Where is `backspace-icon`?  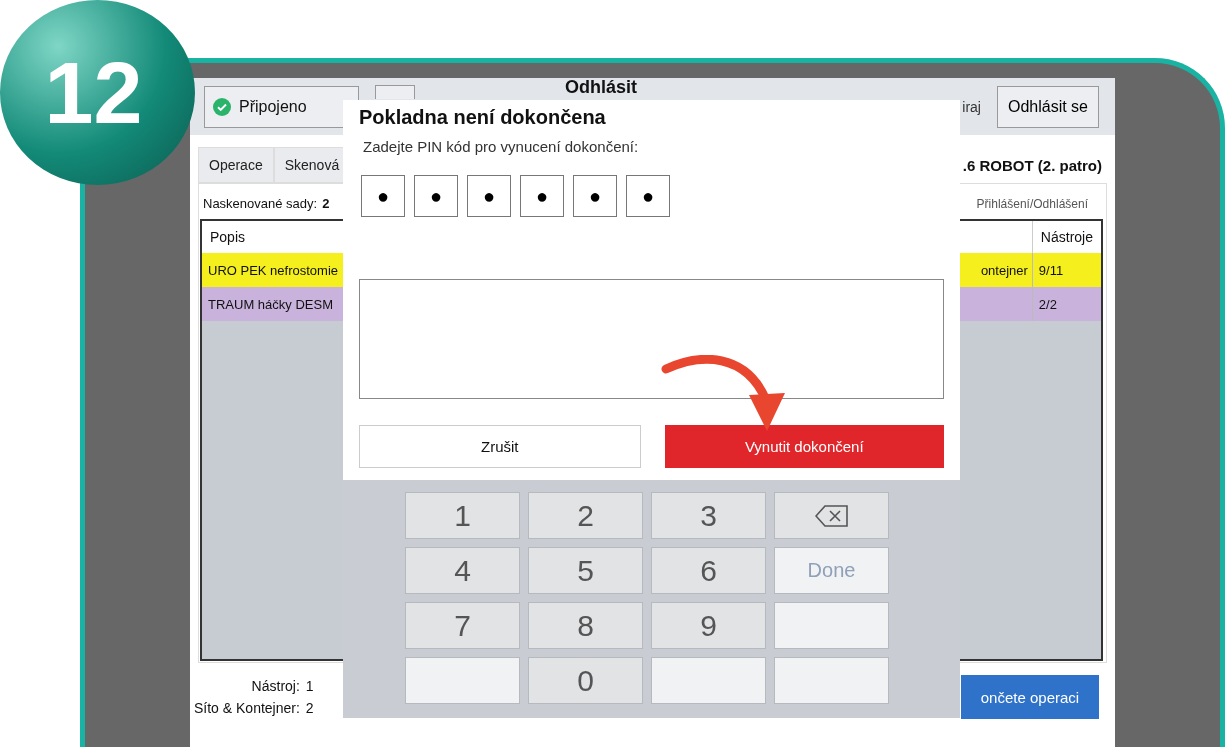
backspace-icon is located at coordinates (831, 515).